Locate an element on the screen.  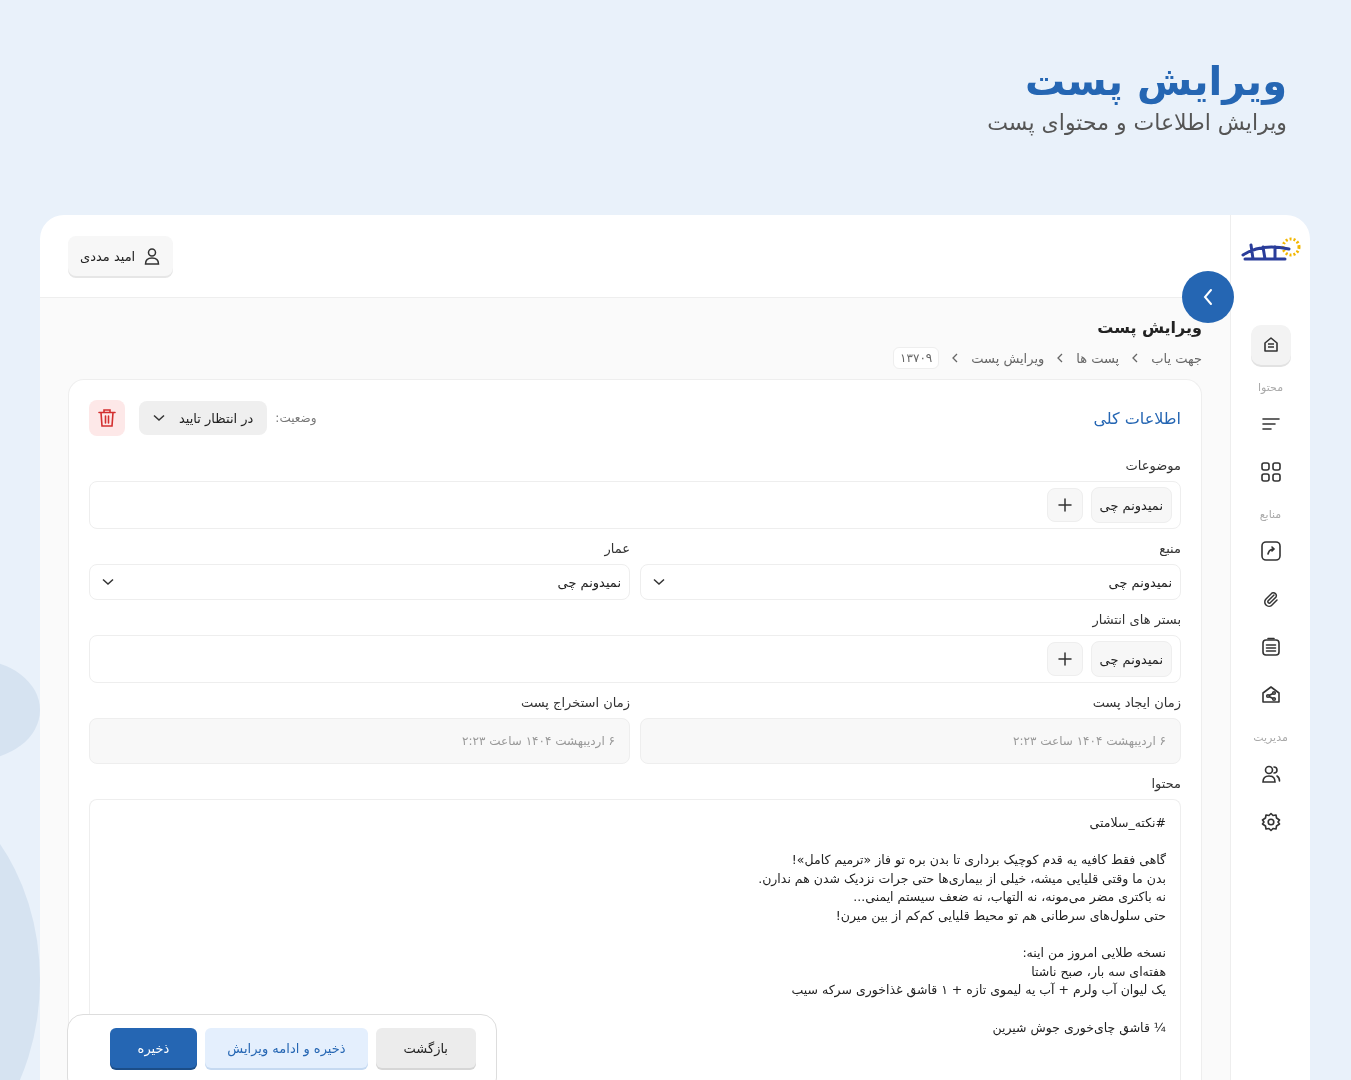
field-label: منبع is located at coordinates (1169, 548).